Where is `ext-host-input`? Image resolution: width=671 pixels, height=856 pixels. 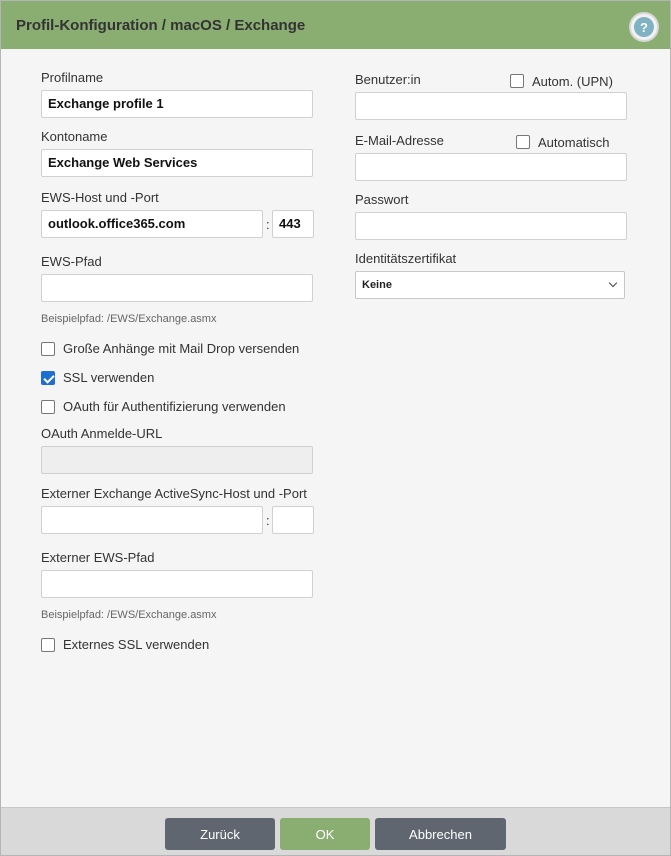 ext-host-input is located at coordinates (152, 520).